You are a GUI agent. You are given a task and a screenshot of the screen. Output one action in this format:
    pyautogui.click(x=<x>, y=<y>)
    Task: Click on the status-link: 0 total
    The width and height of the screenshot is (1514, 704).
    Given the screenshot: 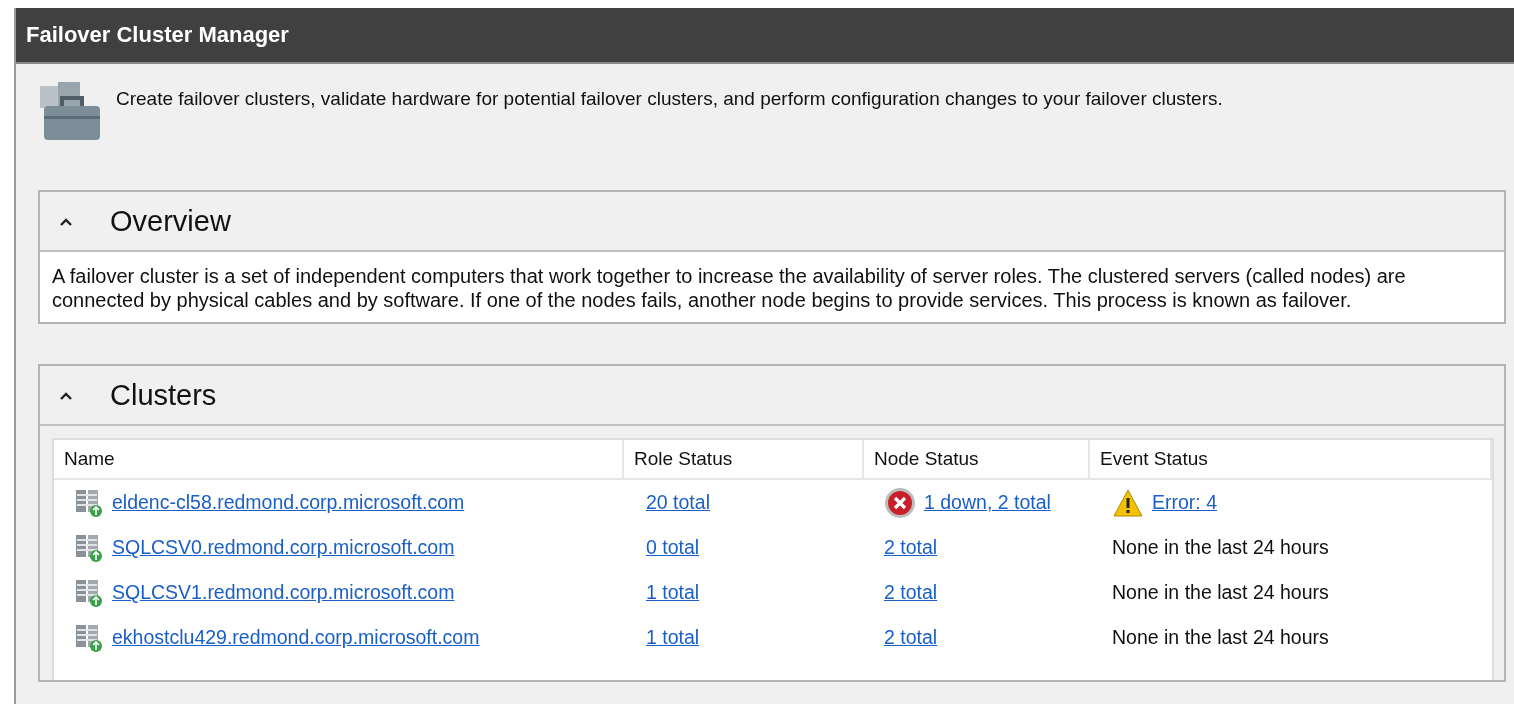 What is the action you would take?
    pyautogui.click(x=673, y=547)
    